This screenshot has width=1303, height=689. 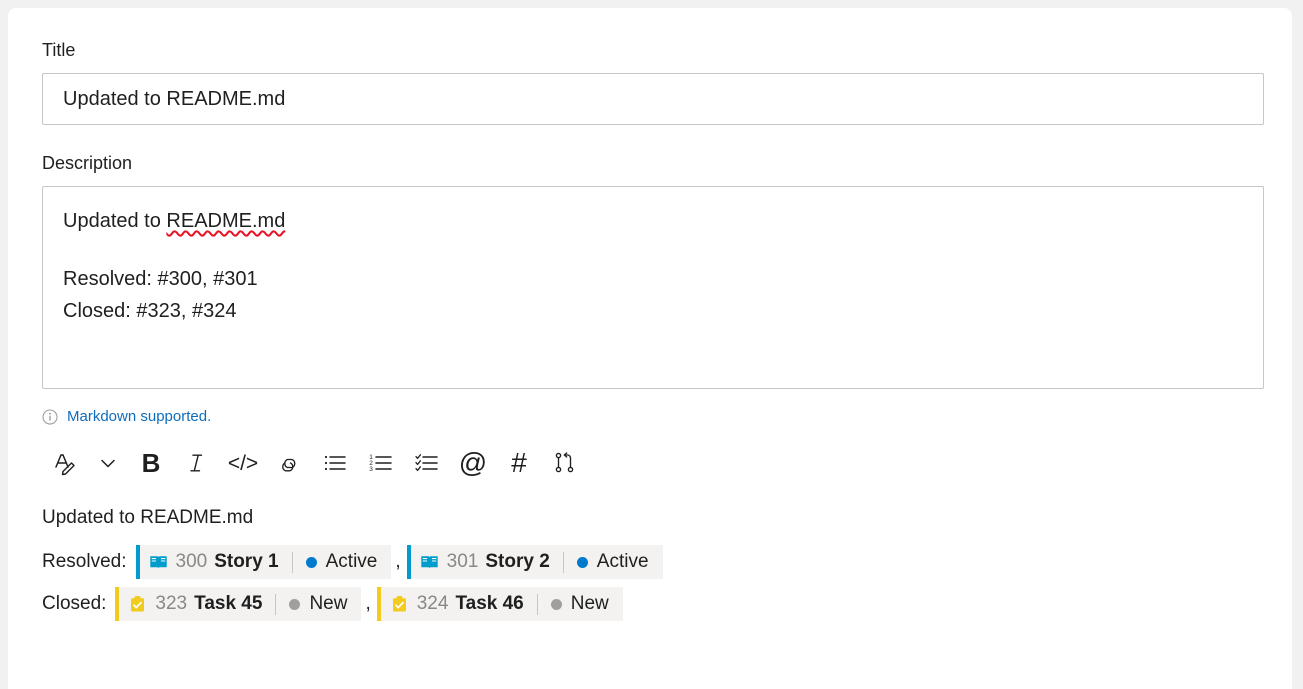 I want to click on work-item-id: 301, so click(x=462, y=561).